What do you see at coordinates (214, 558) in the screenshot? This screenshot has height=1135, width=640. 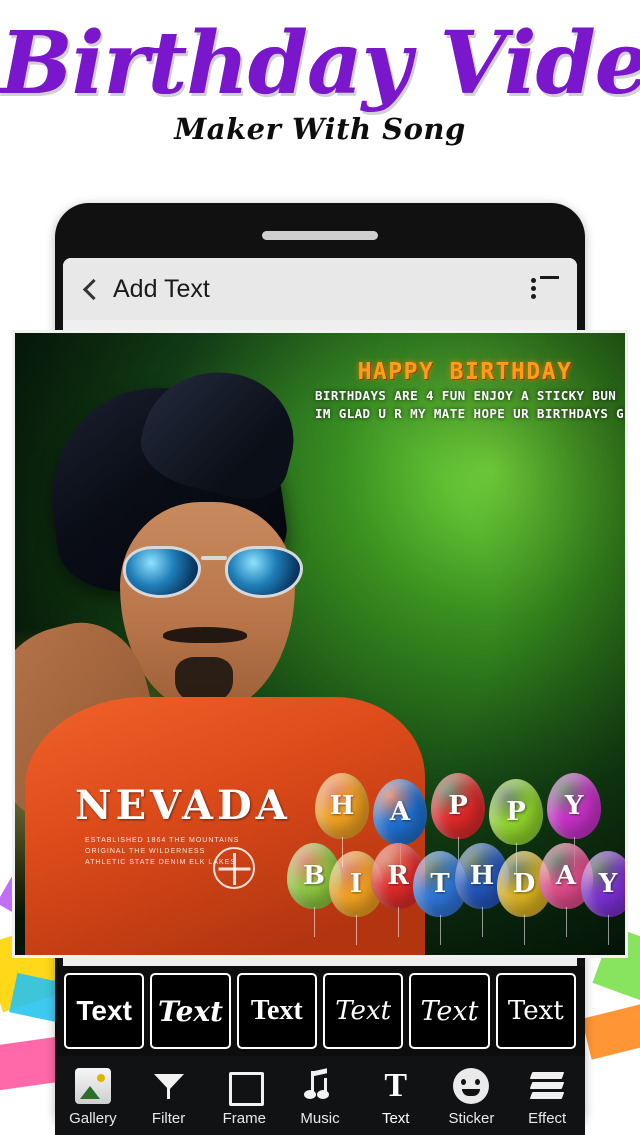 I see `lens-bridge` at bounding box center [214, 558].